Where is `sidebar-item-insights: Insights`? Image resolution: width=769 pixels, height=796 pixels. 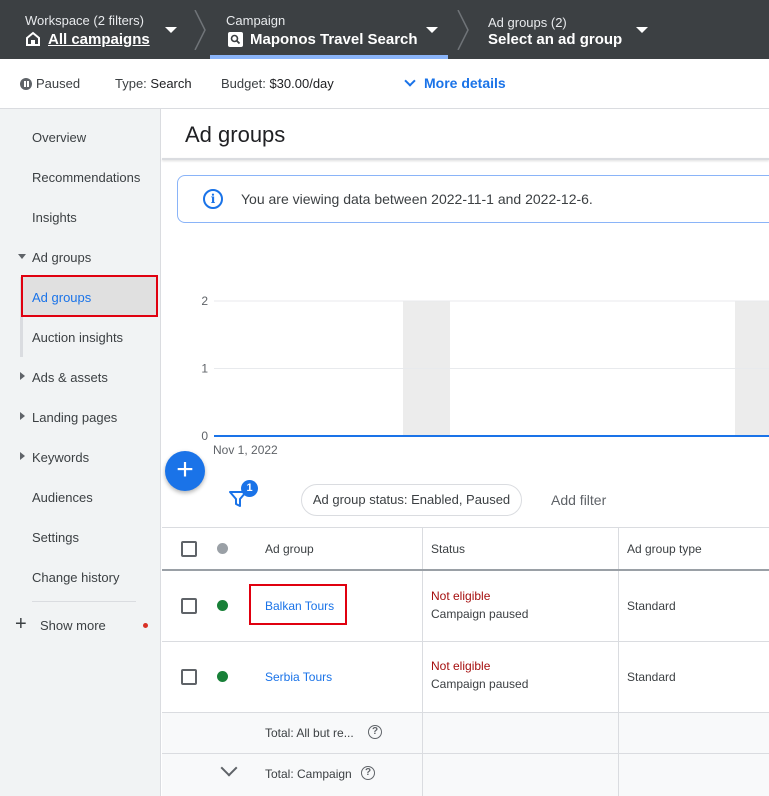
sidebar-item-insights: Insights is located at coordinates (54, 217).